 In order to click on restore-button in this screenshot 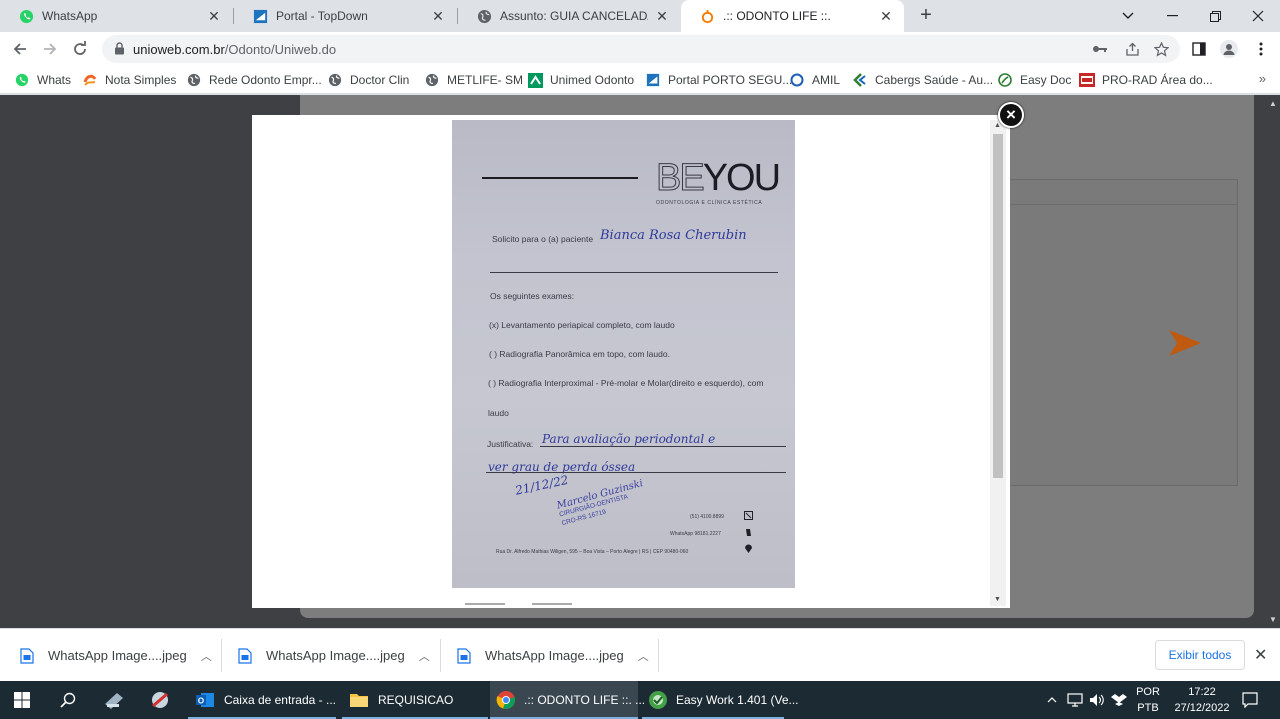, I will do `click(1215, 16)`.